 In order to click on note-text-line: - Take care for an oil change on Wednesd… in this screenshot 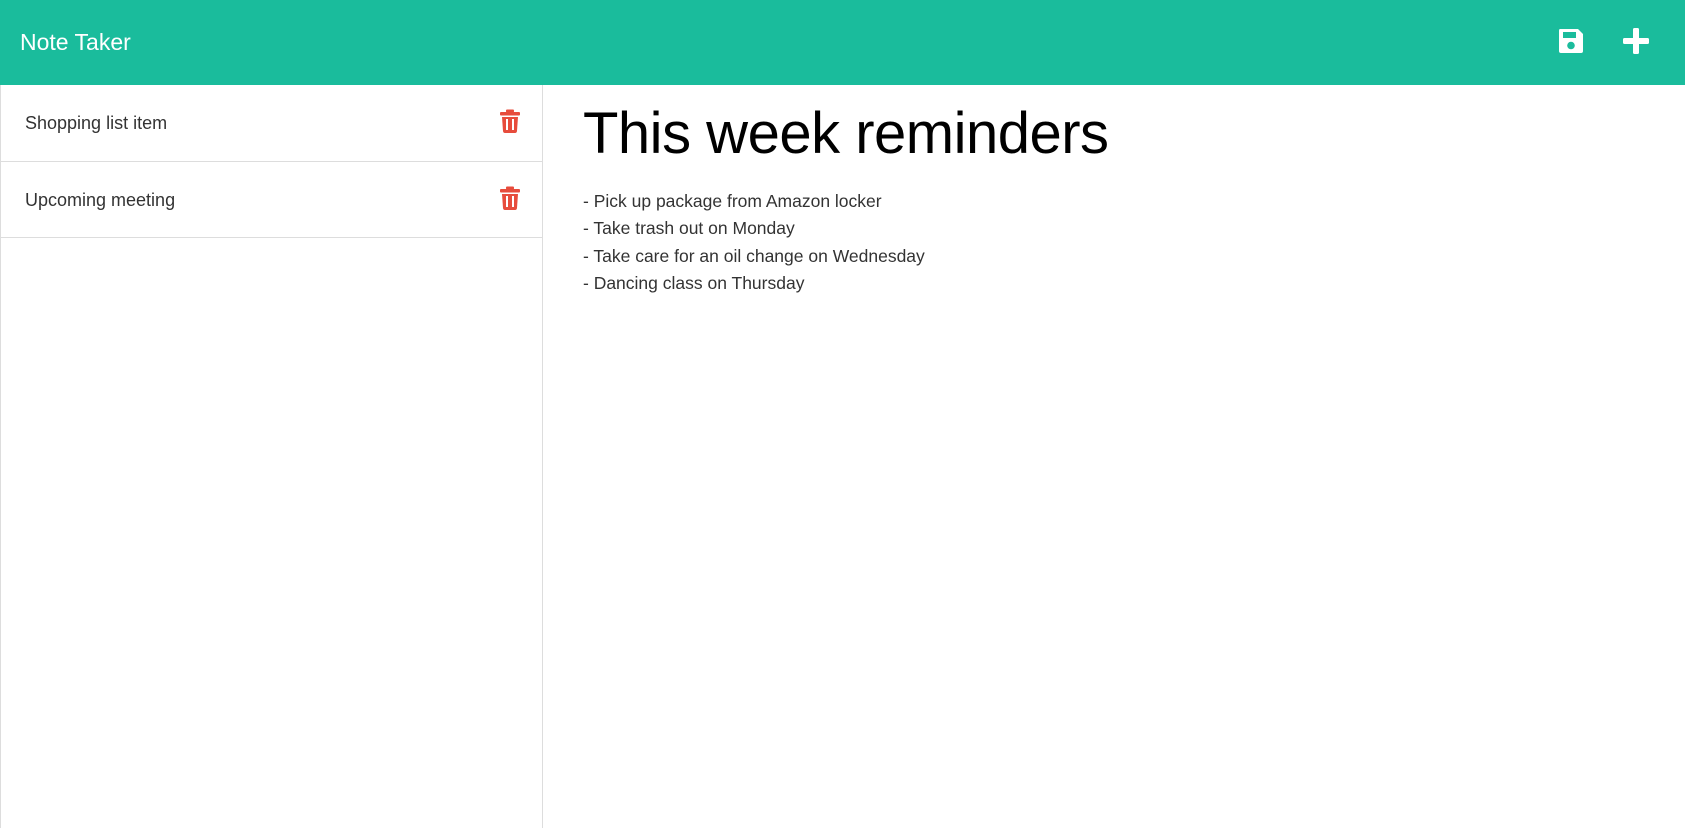, I will do `click(754, 255)`.